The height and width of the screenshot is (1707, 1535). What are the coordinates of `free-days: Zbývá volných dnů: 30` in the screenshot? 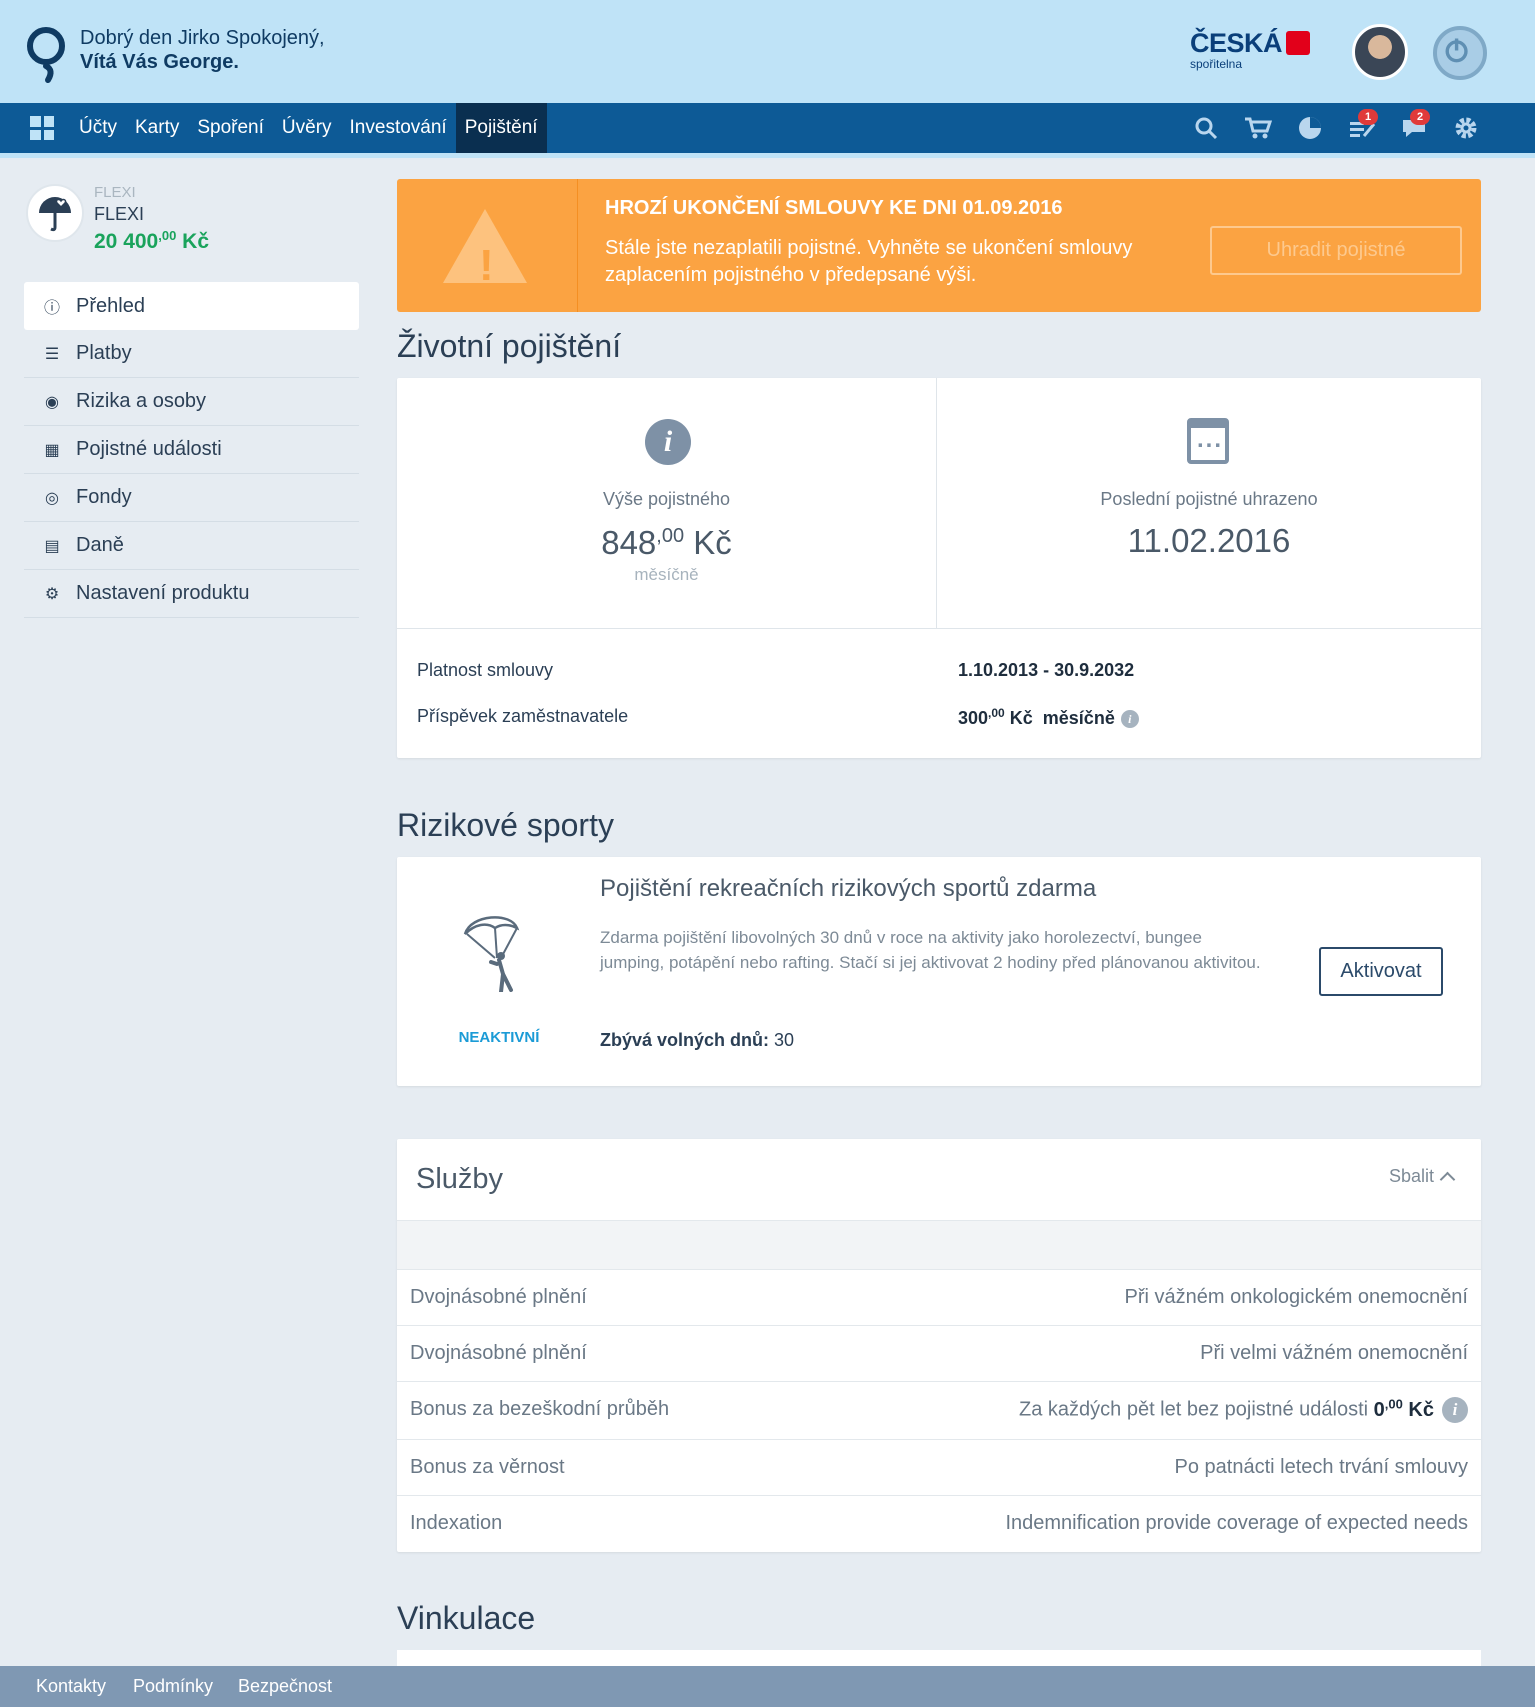 It's located at (697, 1040).